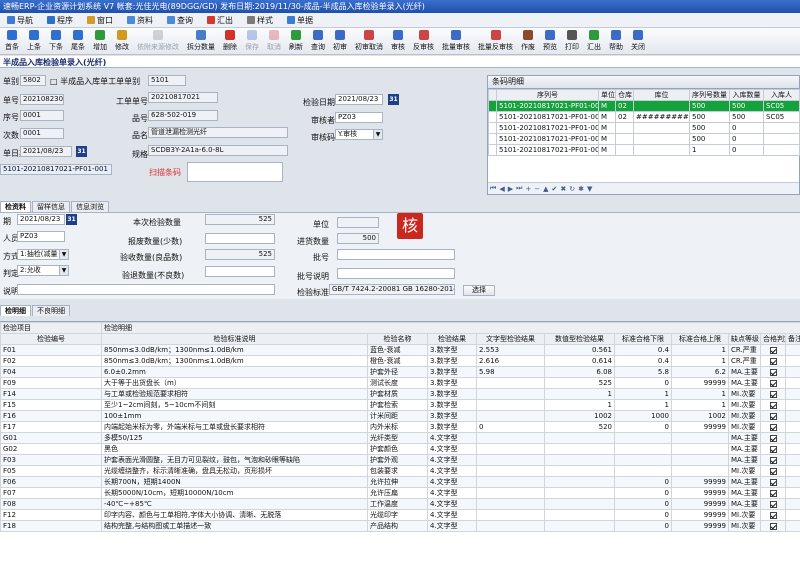 This screenshot has width=800, height=579. I want to click on nav-button-icon: +, so click(528, 189).